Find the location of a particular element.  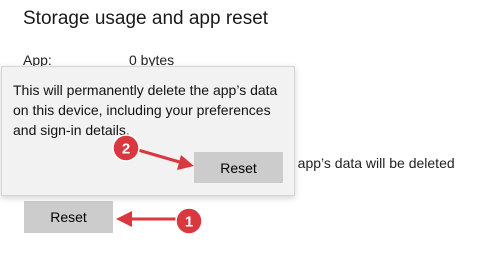

reset-description: e app’s data will be deleted is located at coordinates (370, 163).